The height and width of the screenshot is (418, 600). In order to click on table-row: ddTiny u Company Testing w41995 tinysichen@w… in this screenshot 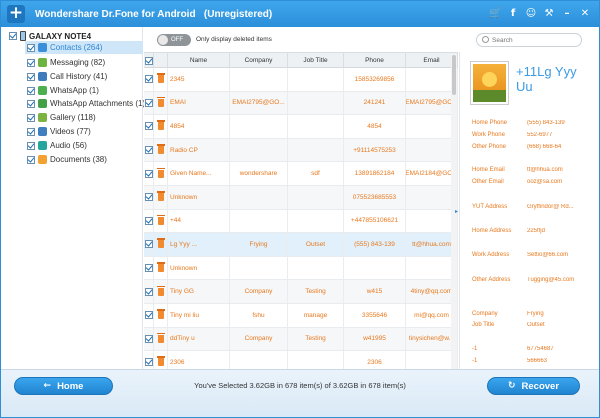, I will do `click(301, 339)`.